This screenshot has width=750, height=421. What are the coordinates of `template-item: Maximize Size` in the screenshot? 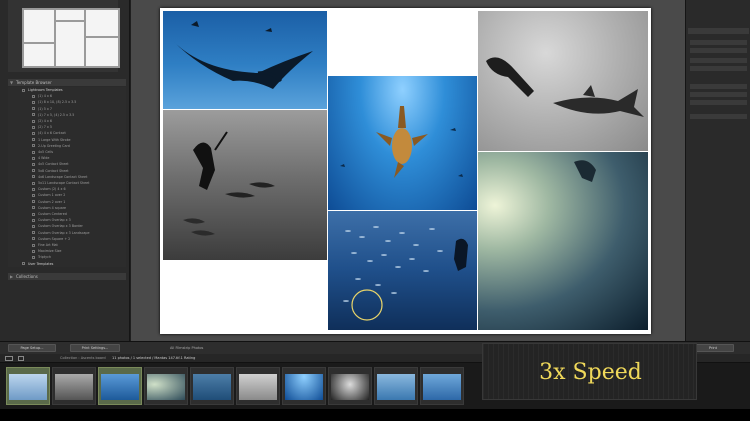 It's located at (67, 251).